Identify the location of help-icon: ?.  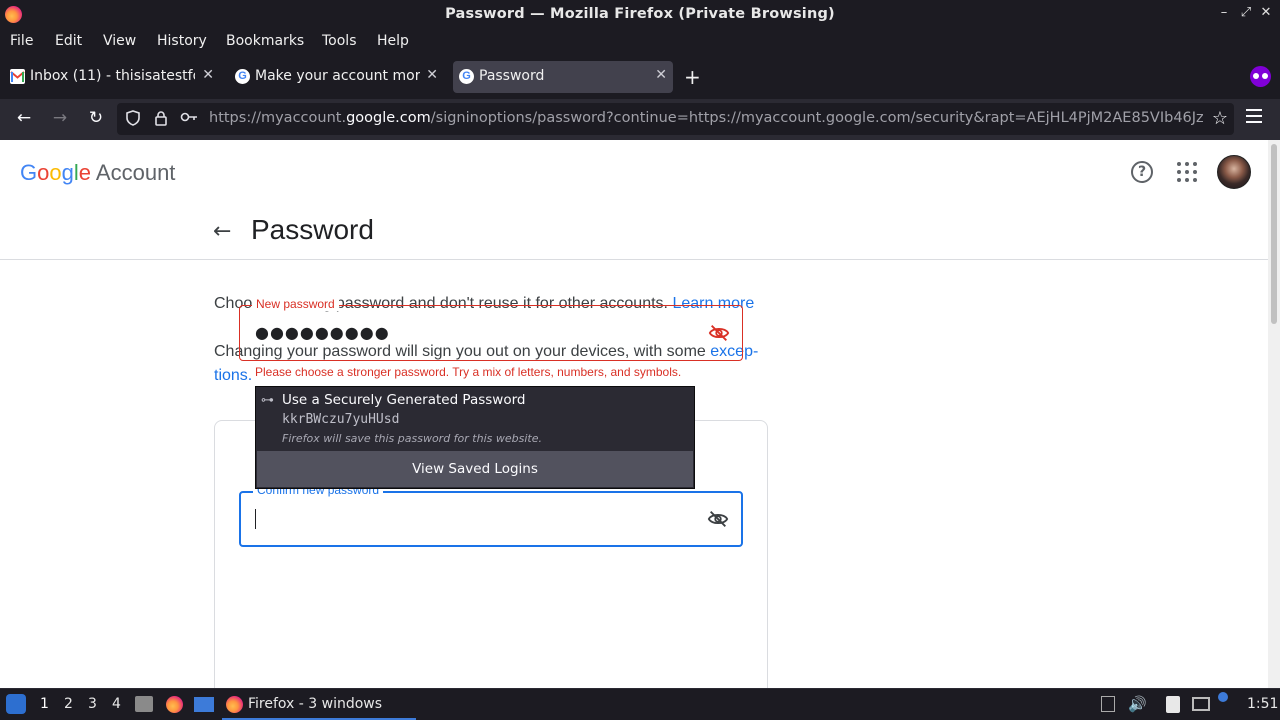
(1142, 172).